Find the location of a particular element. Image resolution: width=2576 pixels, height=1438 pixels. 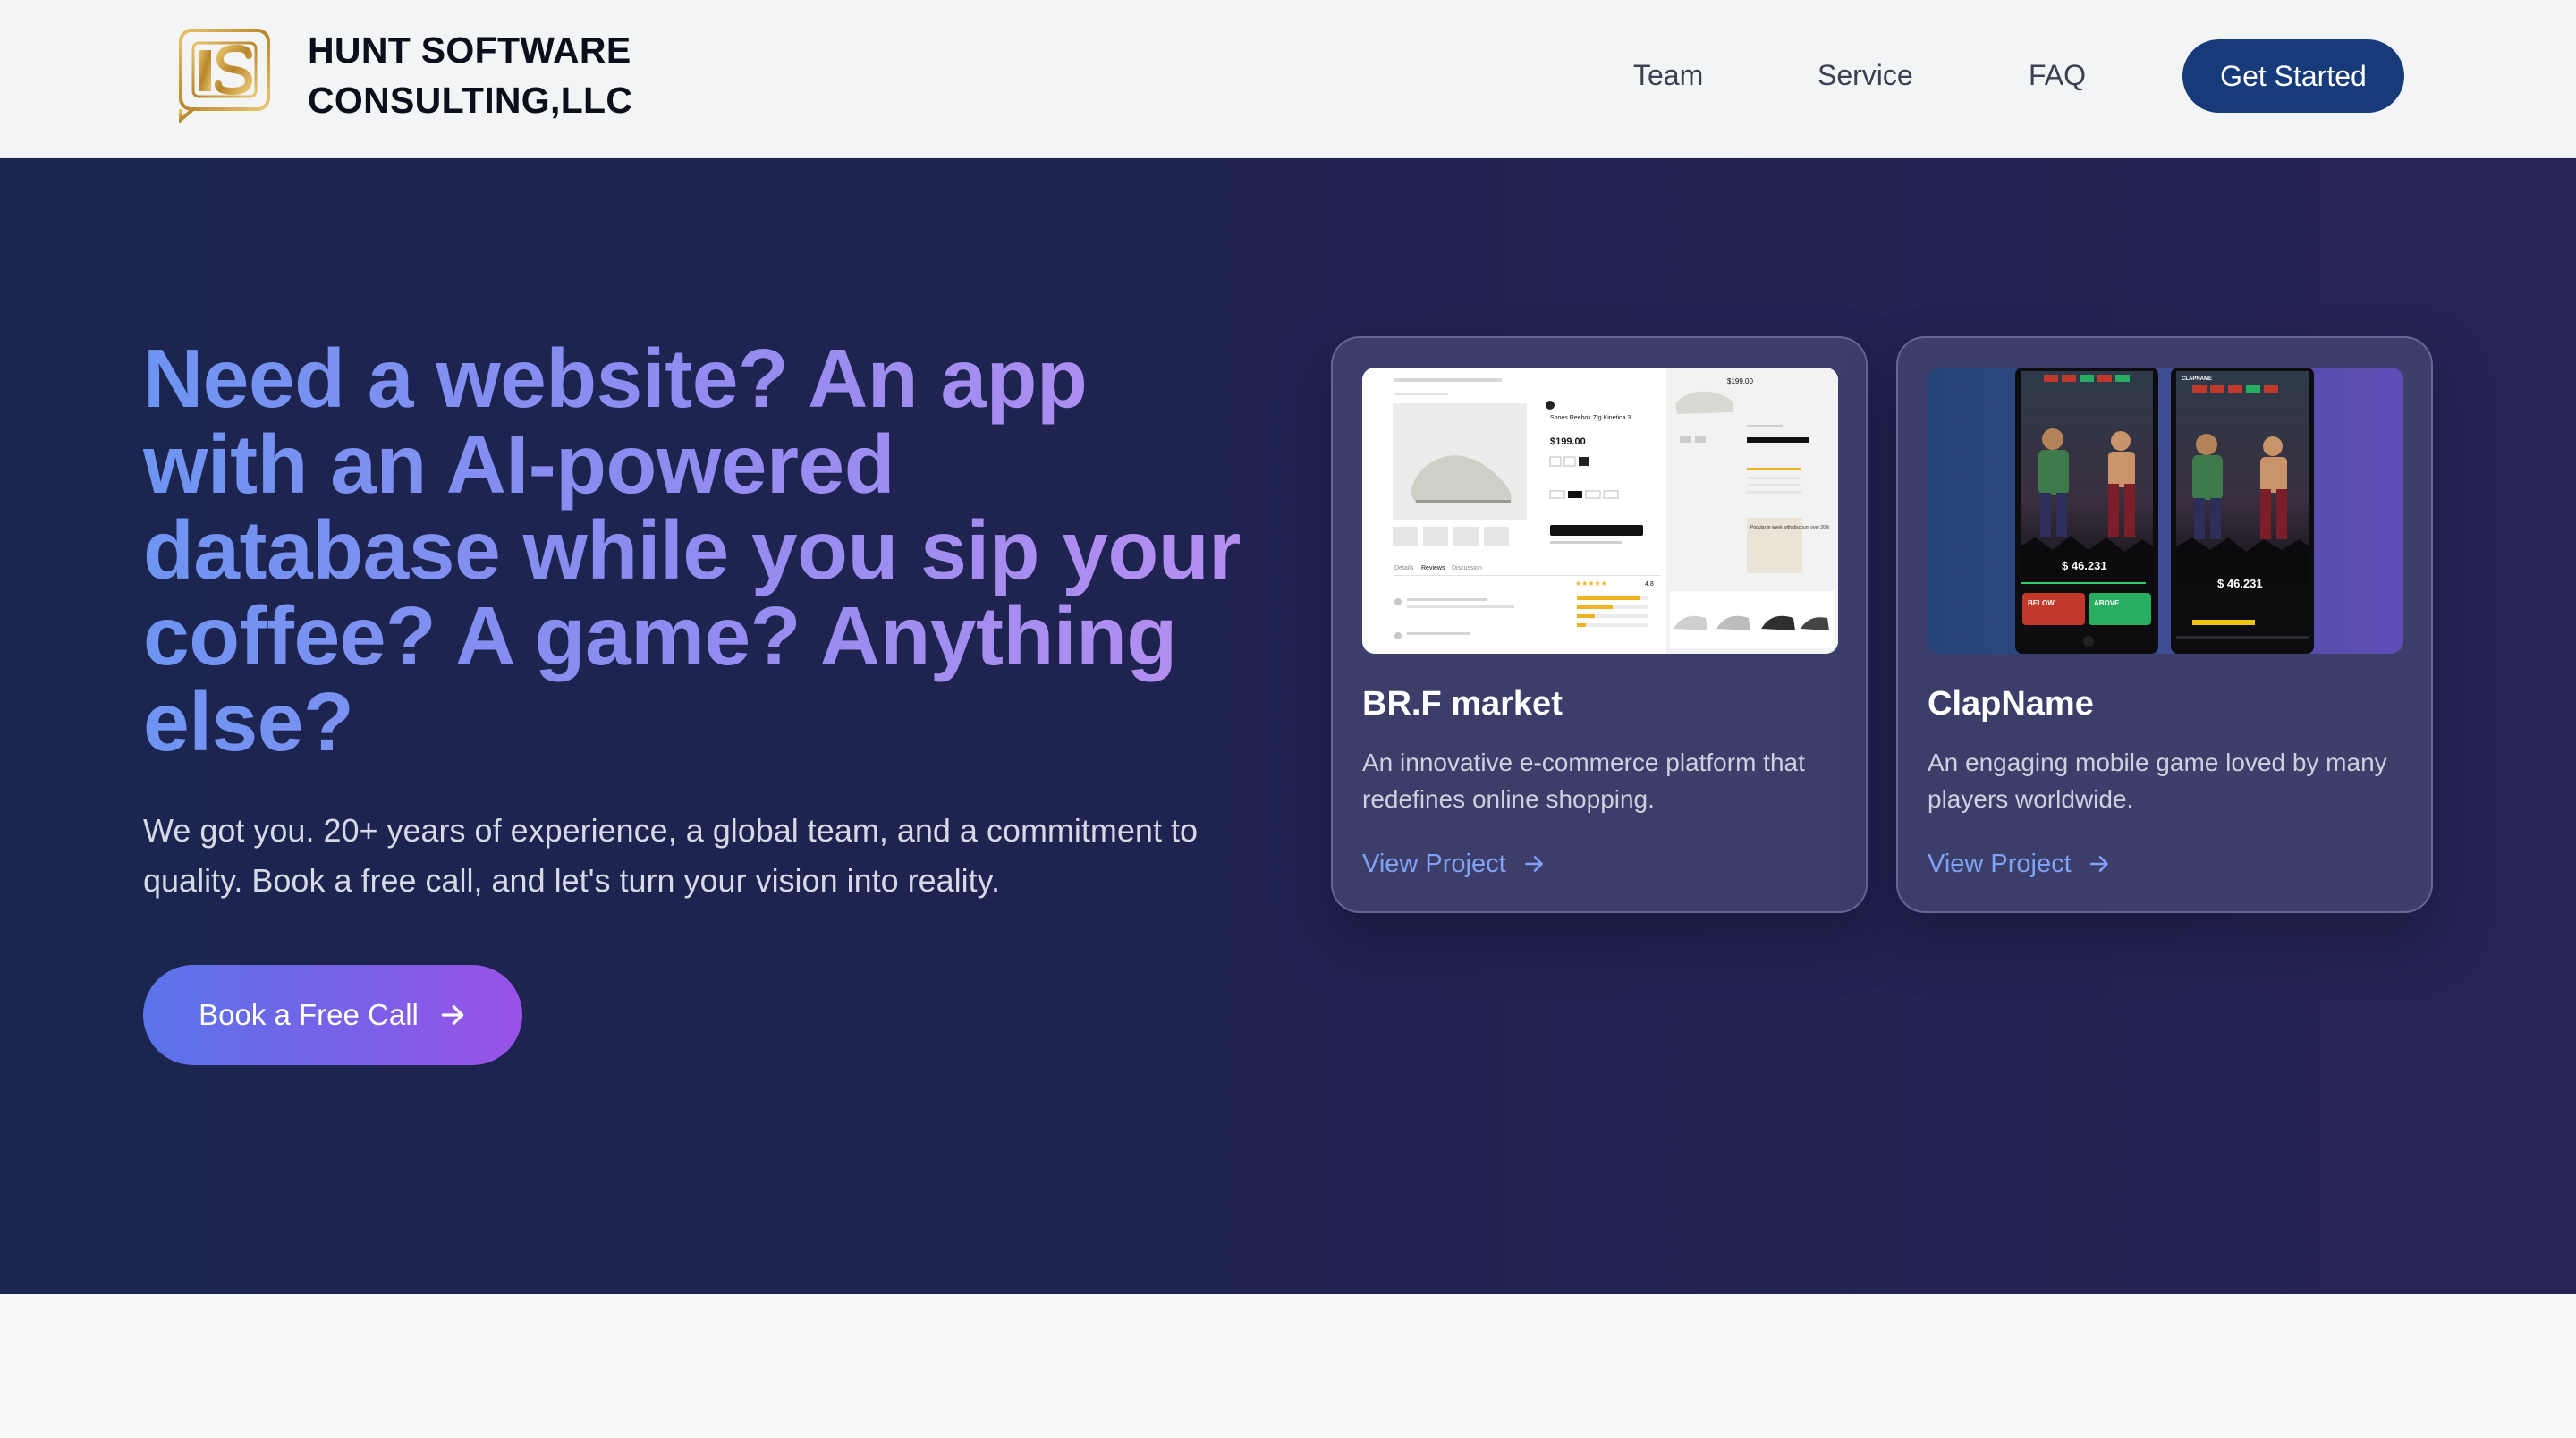

nav-link-team: Team is located at coordinates (1668, 75).